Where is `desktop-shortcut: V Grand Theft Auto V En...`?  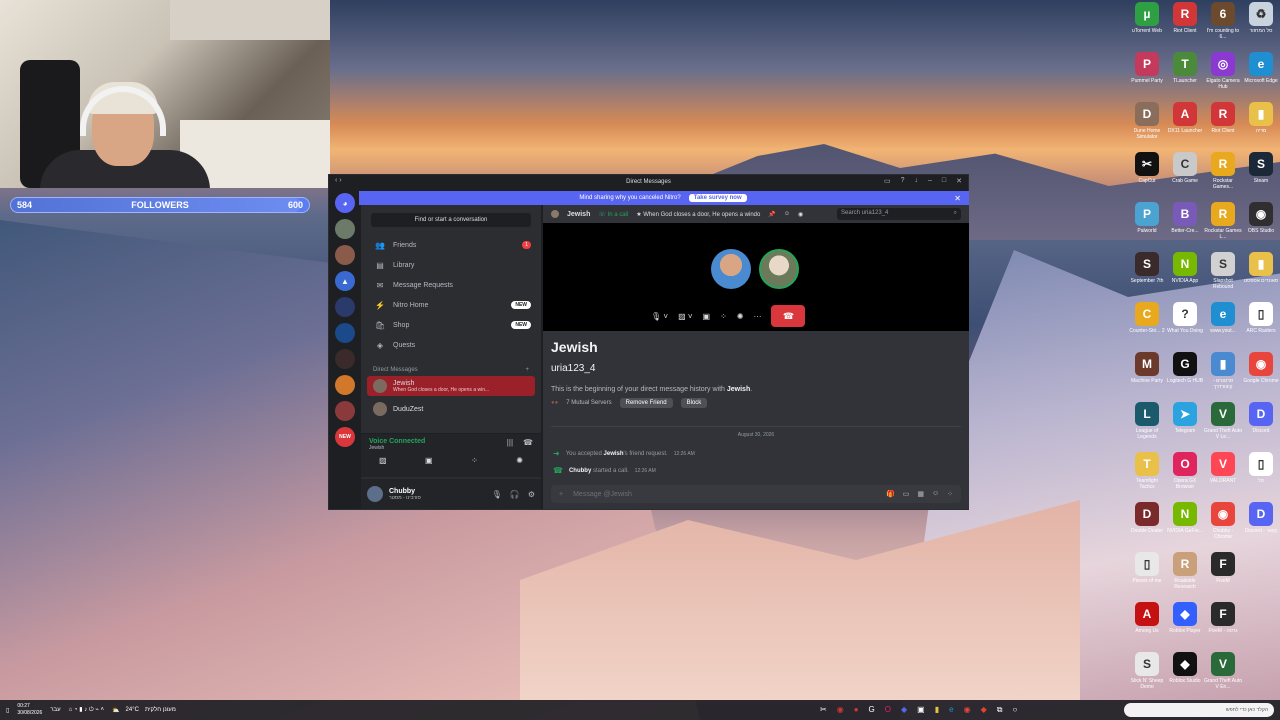
desktop-shortcut: V Grand Theft Auto V En... is located at coordinates (1223, 677).